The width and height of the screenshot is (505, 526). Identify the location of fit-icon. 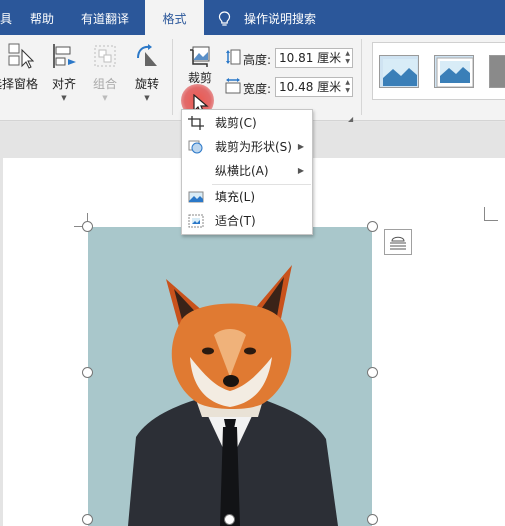
(196, 221).